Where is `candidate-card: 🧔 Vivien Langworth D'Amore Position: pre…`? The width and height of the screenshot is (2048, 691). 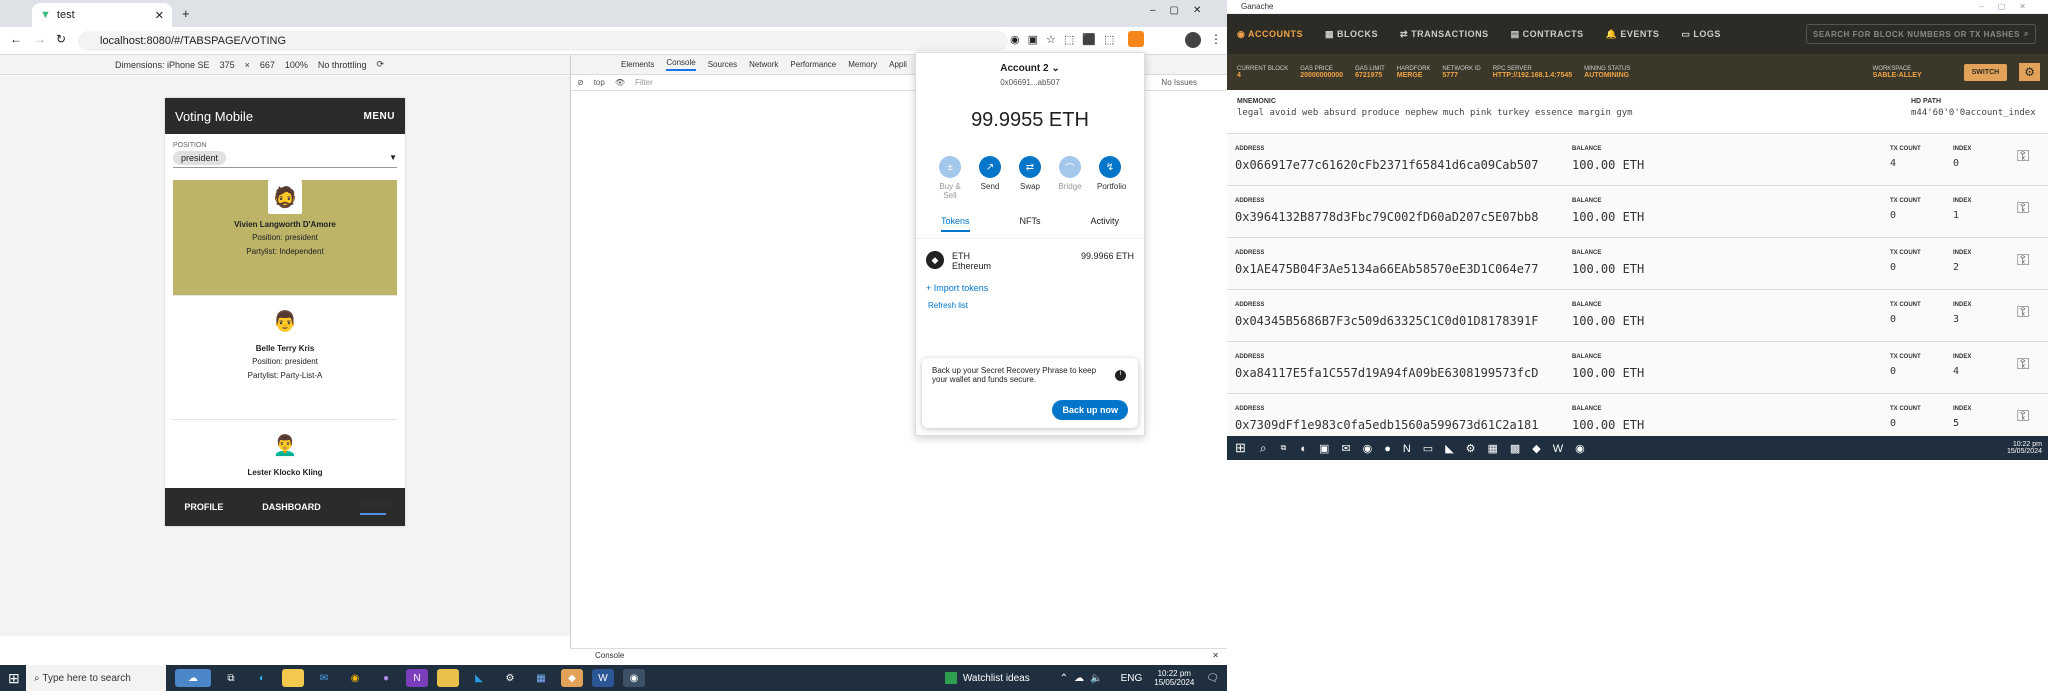 candidate-card: 🧔 Vivien Langworth D'Amore Position: pre… is located at coordinates (285, 238).